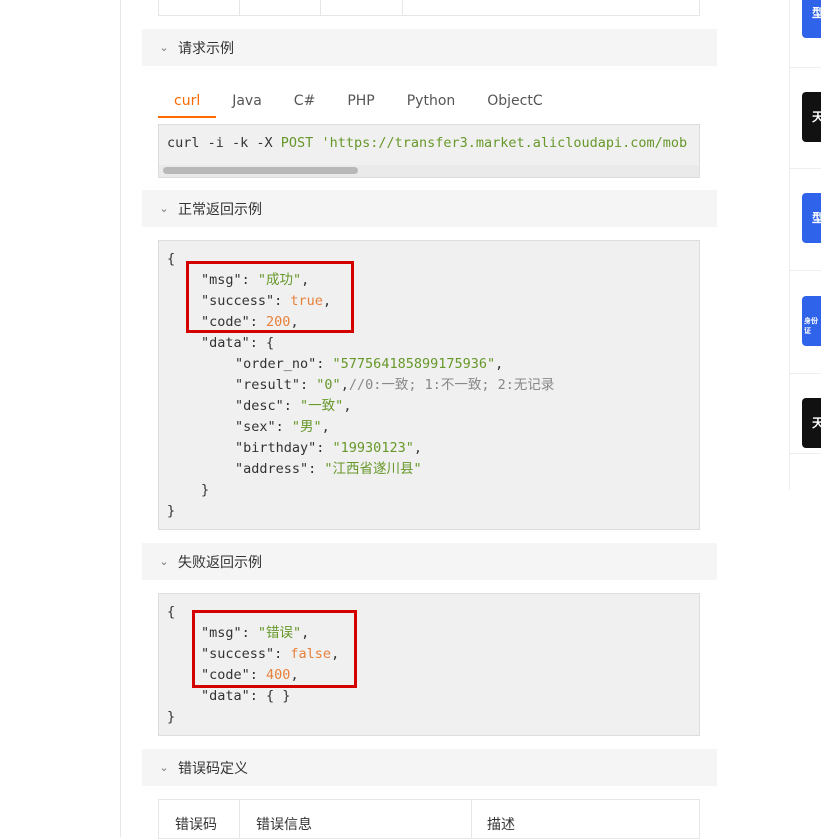 The width and height of the screenshot is (821, 839). I want to click on header-error-message: 错误信息, so click(284, 825).